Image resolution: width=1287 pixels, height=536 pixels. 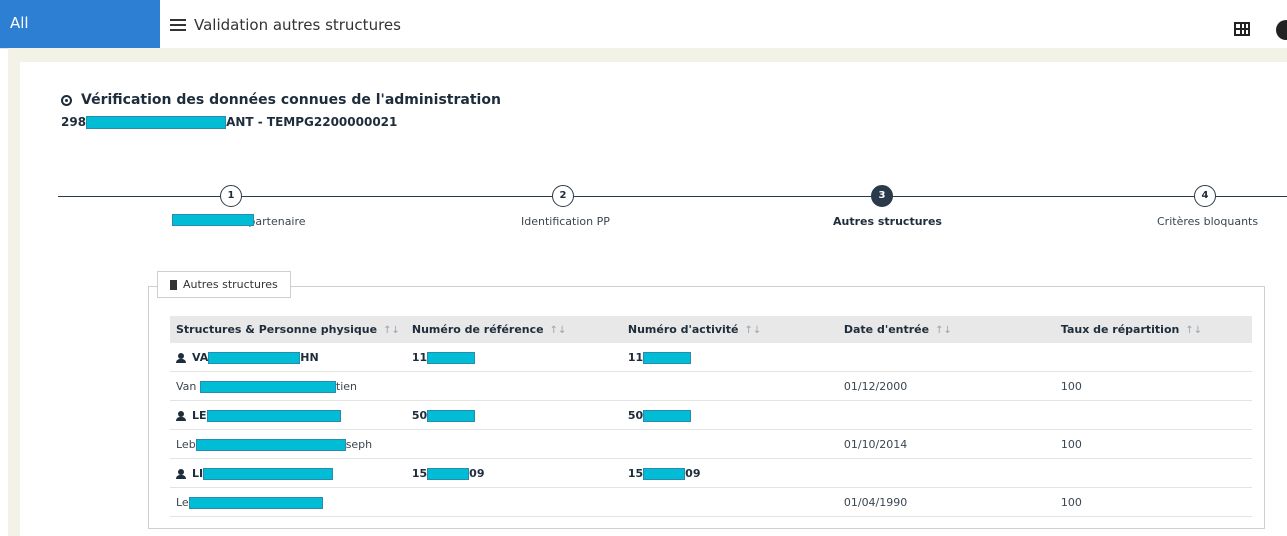 What do you see at coordinates (312, 122) in the screenshot?
I see `subtitle-suffix: ANT - TEMPG2200000021` at bounding box center [312, 122].